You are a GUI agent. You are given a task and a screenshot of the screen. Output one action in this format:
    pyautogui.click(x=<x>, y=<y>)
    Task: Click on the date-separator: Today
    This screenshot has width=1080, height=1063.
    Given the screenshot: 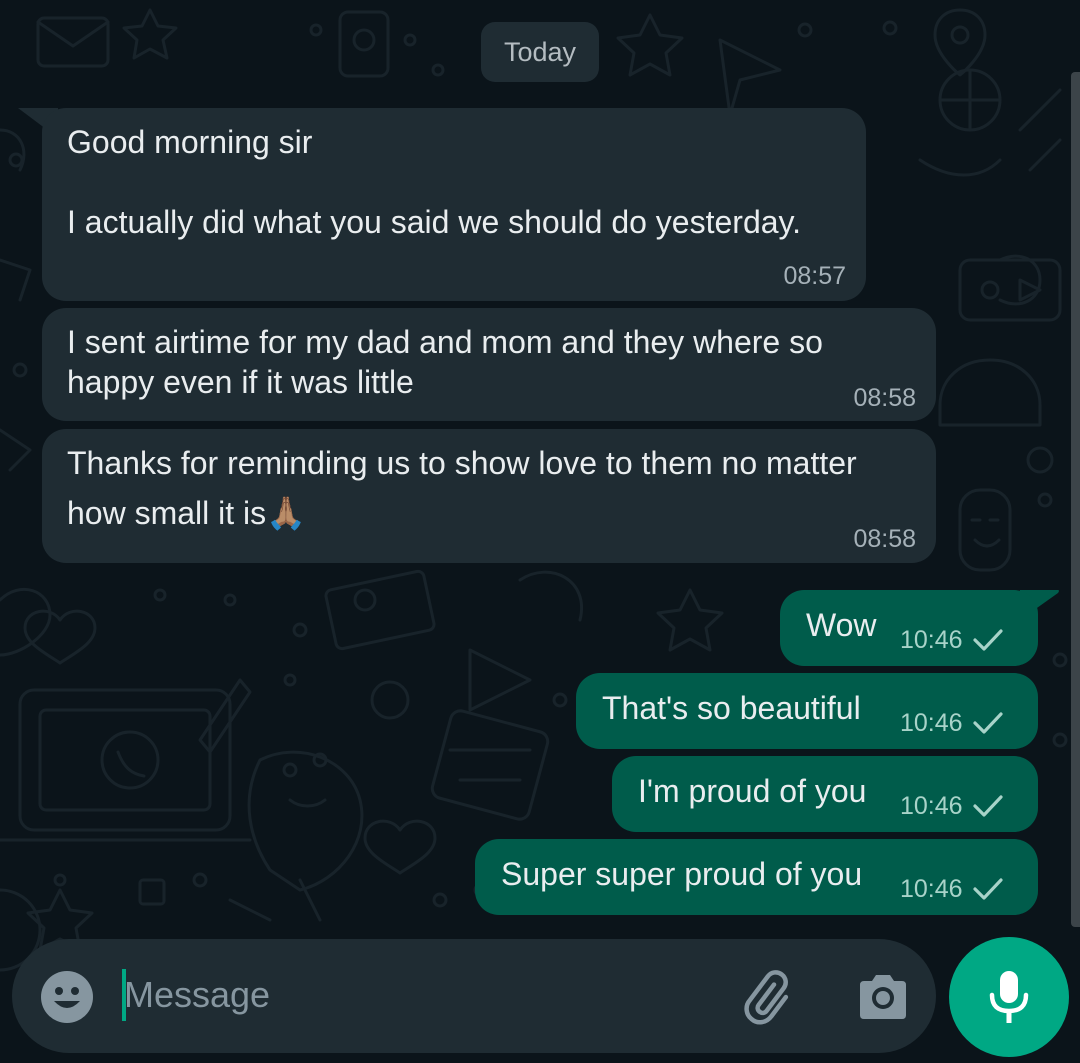 What is the action you would take?
    pyautogui.click(x=540, y=52)
    